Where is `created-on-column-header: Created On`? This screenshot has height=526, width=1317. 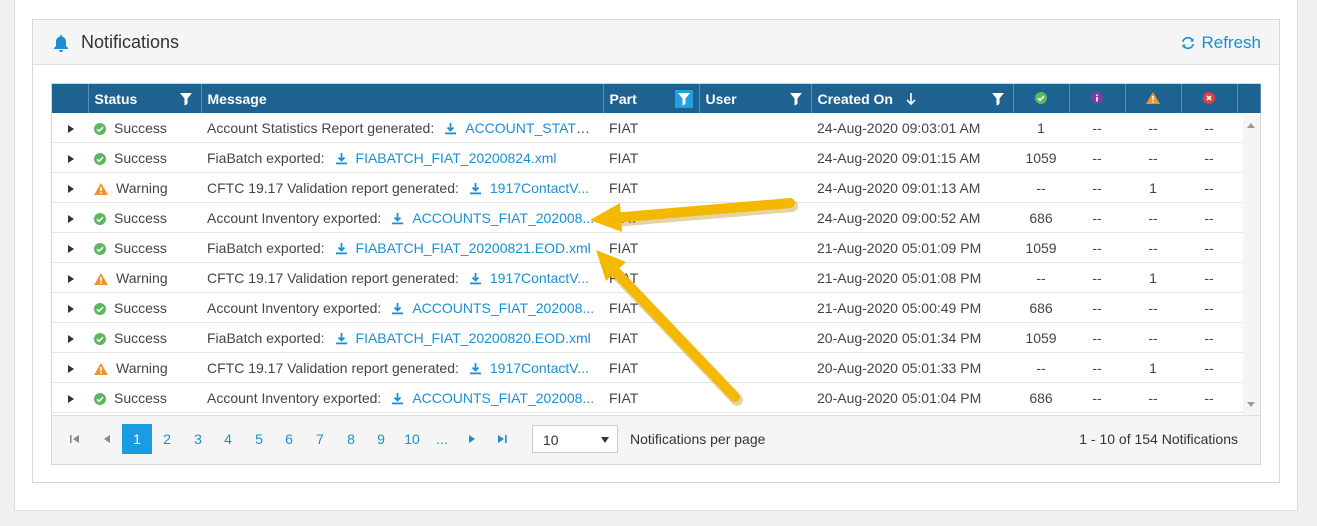
created-on-column-header: Created On is located at coordinates (912, 98).